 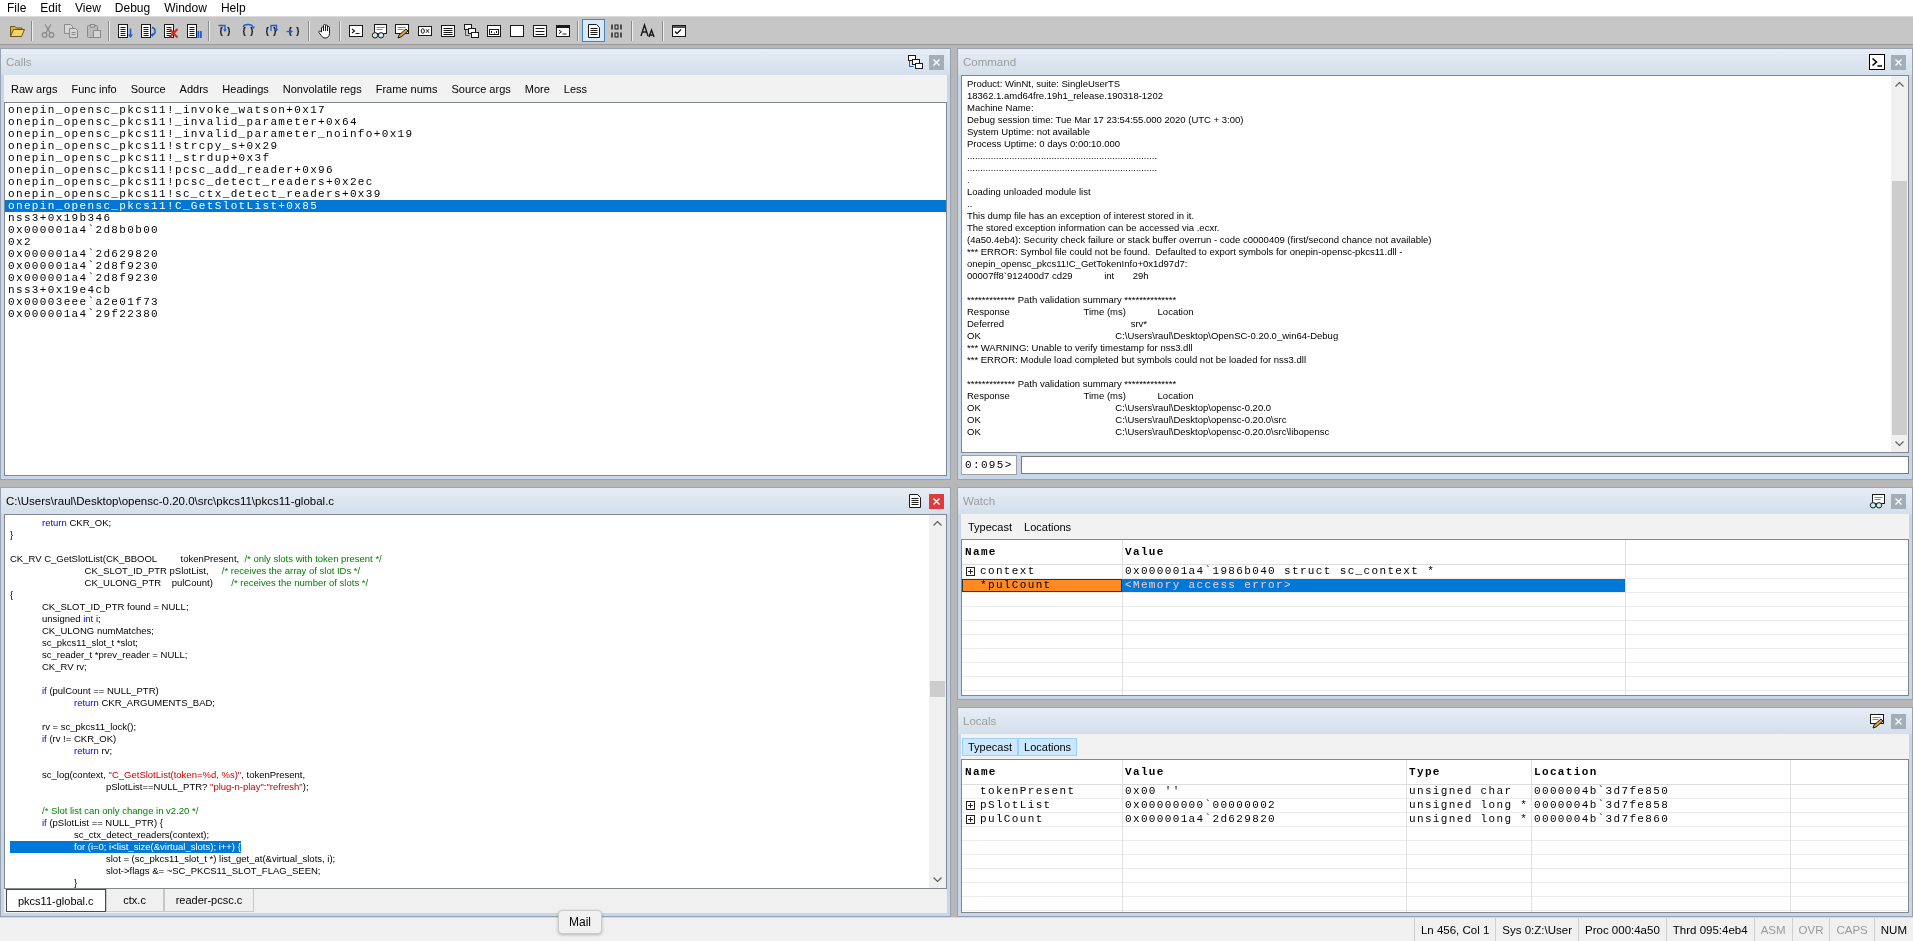 What do you see at coordinates (322, 88) in the screenshot?
I see `option-button: Nonvolatile regs` at bounding box center [322, 88].